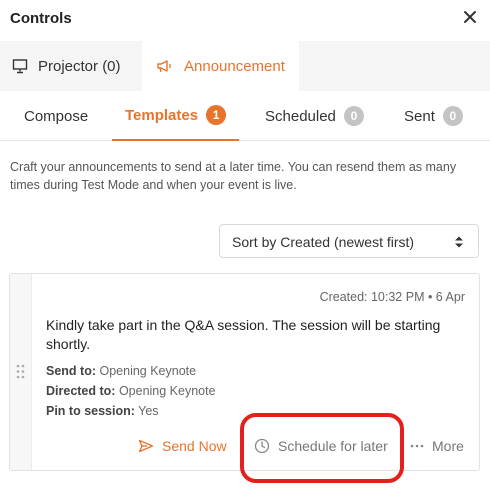 Image resolution: width=490 pixels, height=496 pixels. Describe the element at coordinates (90, 411) in the screenshot. I see `pin-to-session-label: Pin to session:` at that location.